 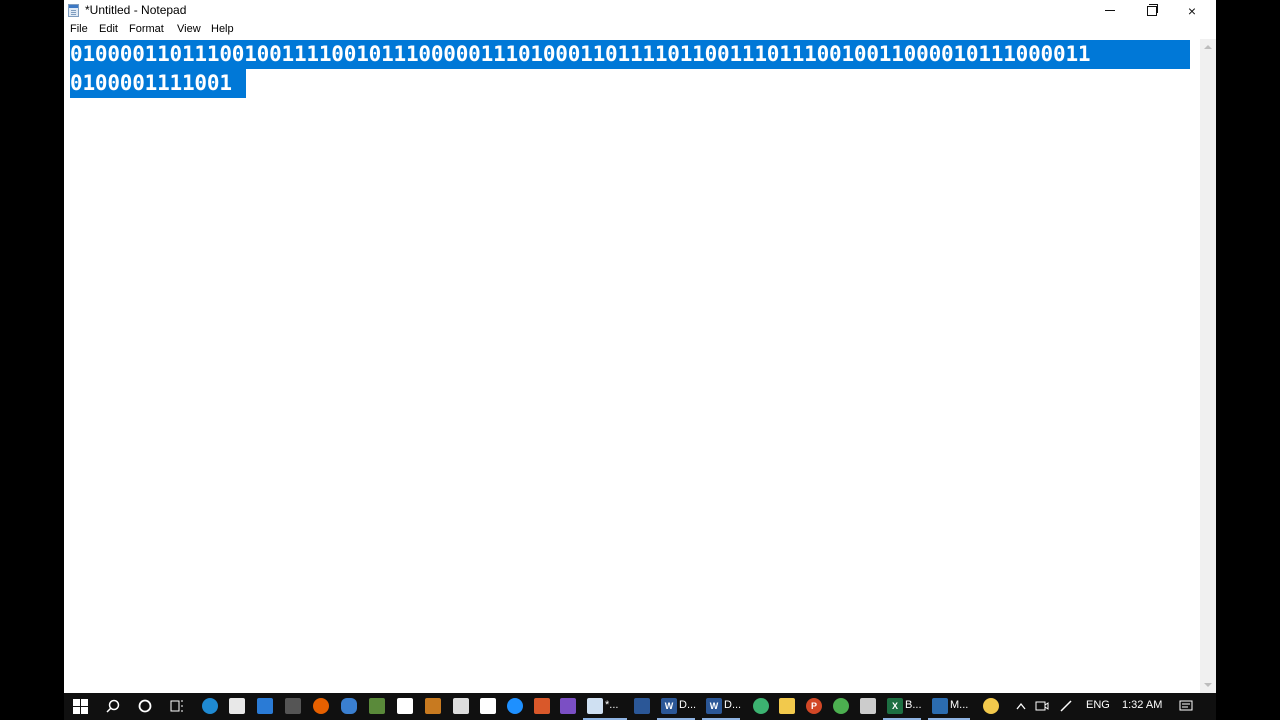 I want to click on monitor-icon, so click(x=940, y=706).